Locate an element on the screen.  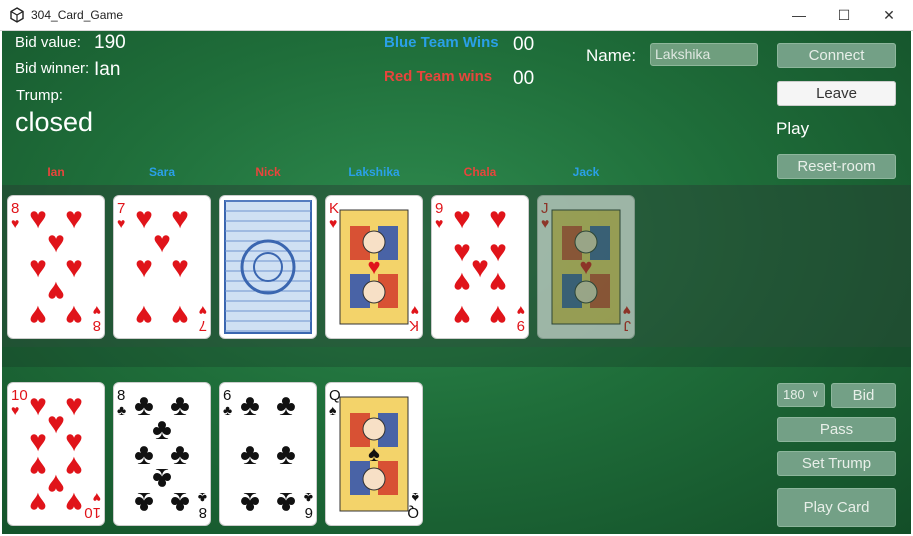
bid-button: Bid is located at coordinates (863, 395).